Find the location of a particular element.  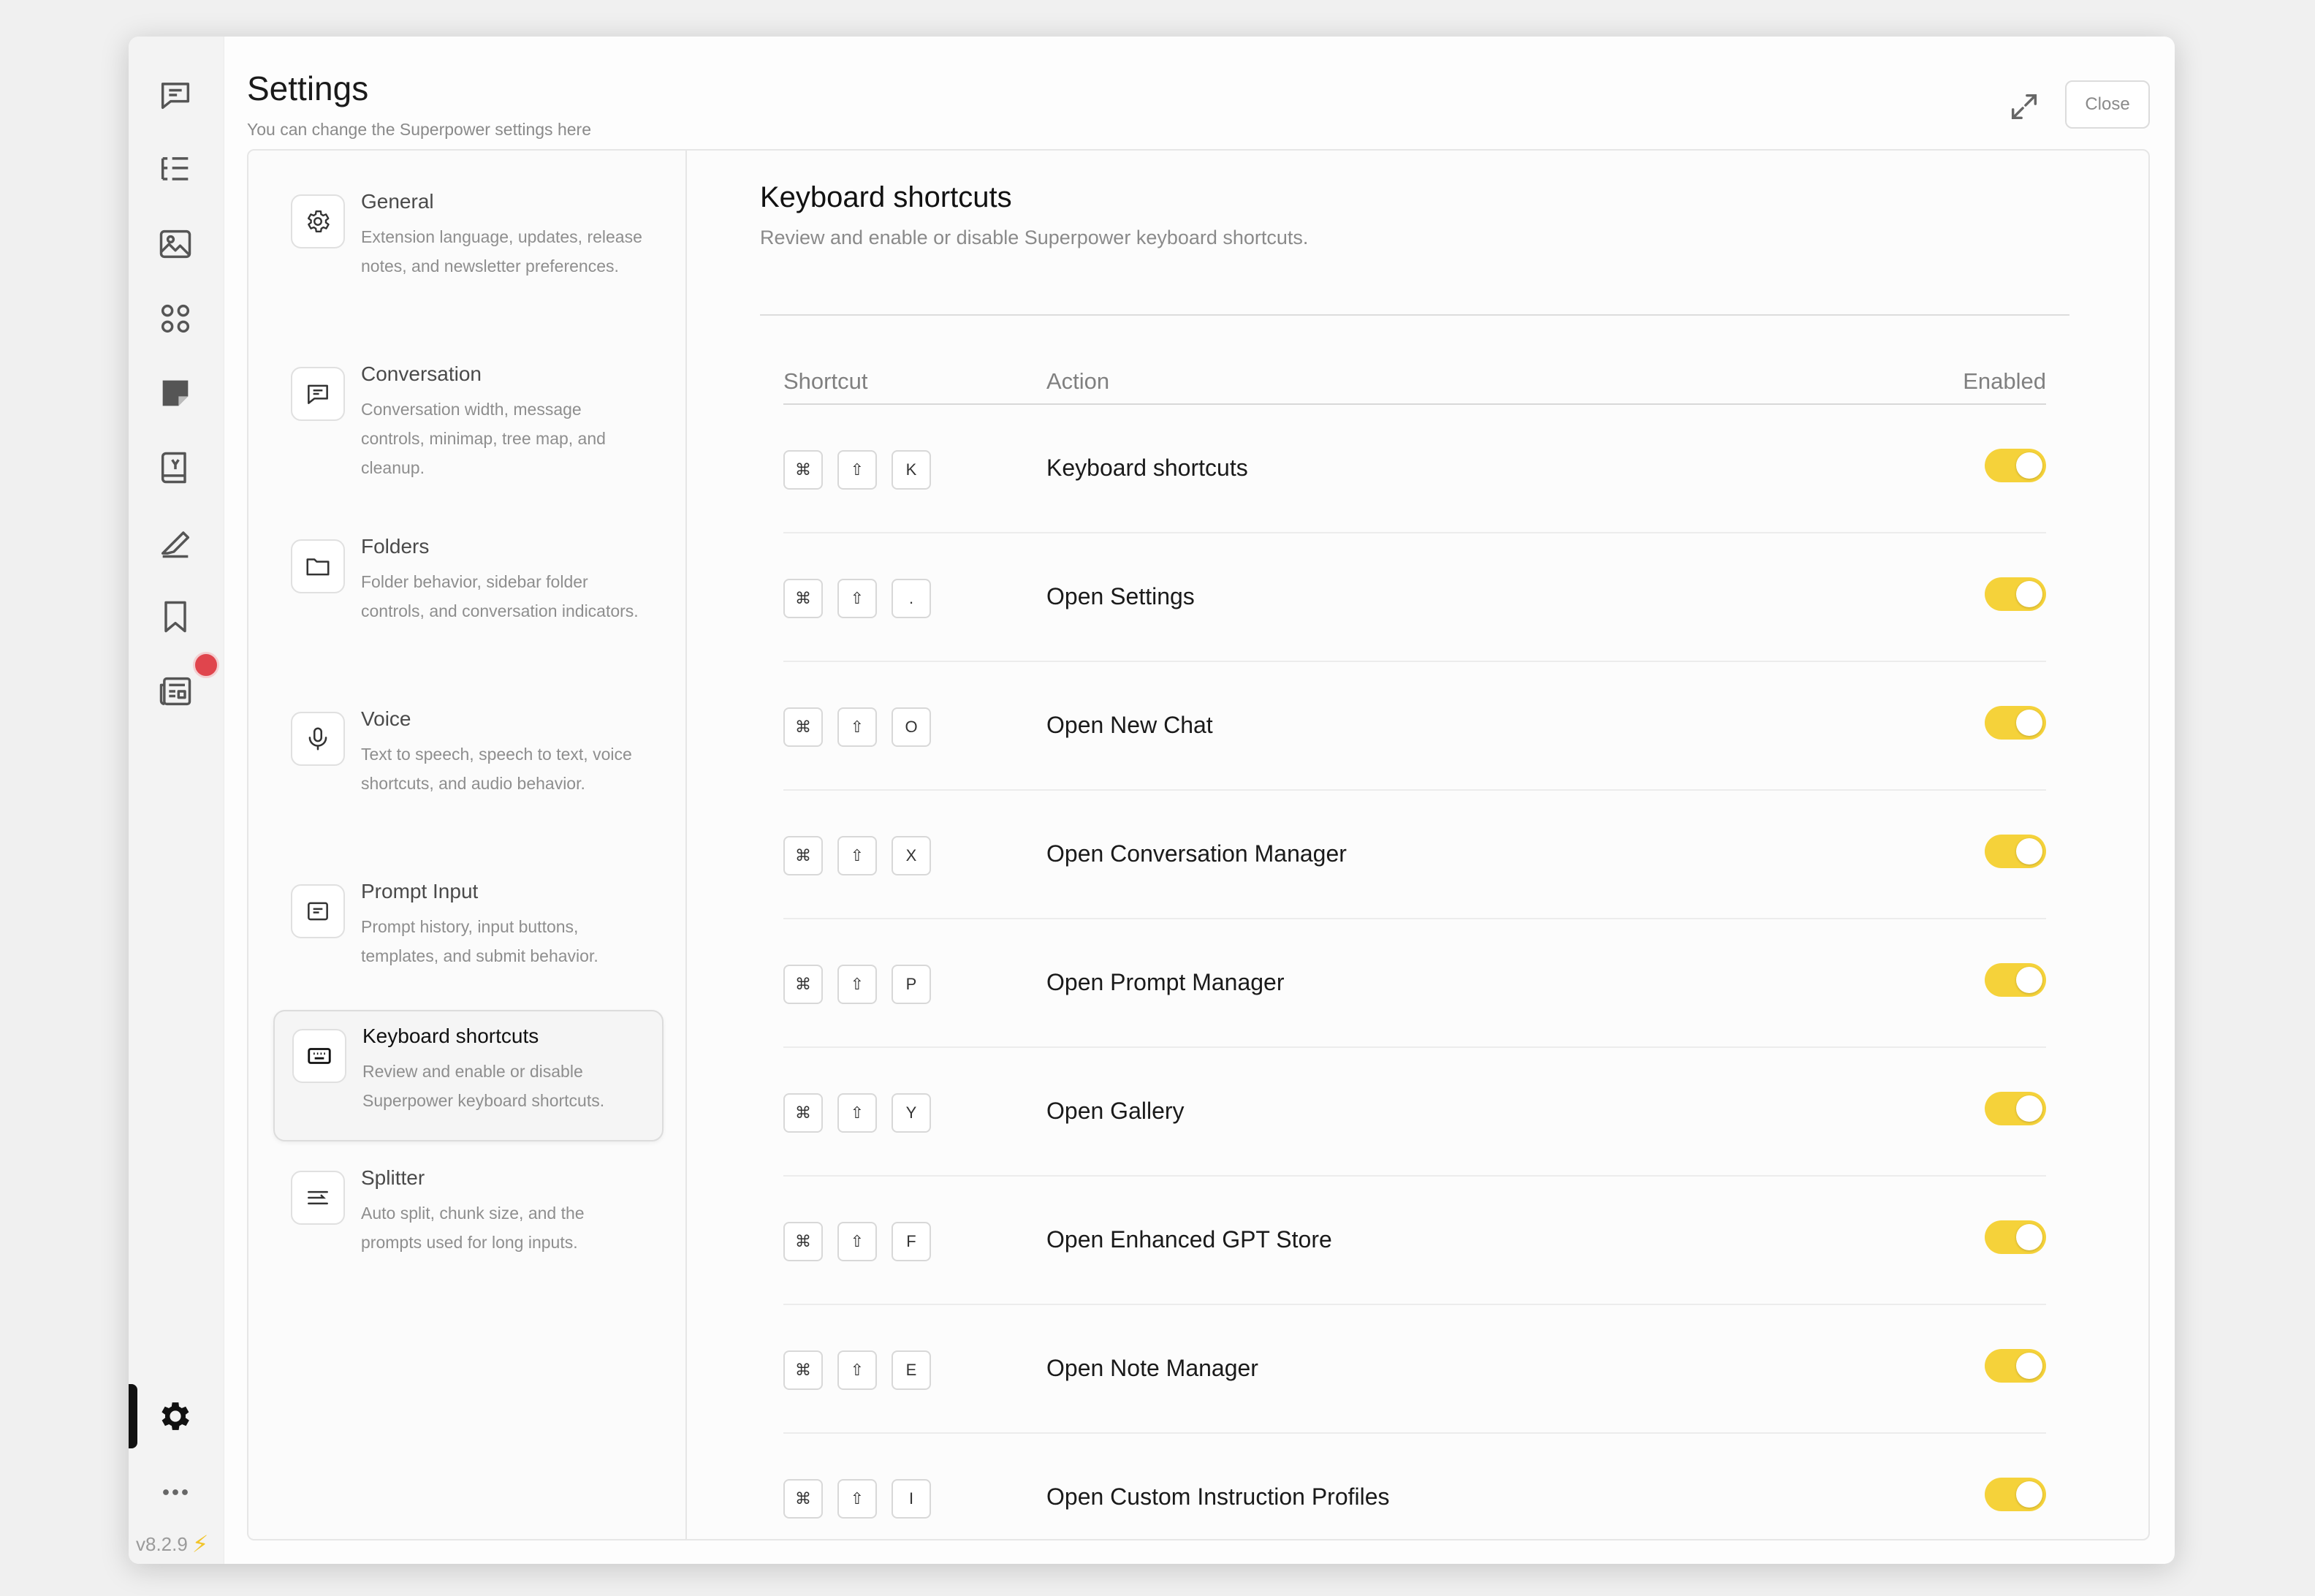

folder-icon is located at coordinates (318, 566).